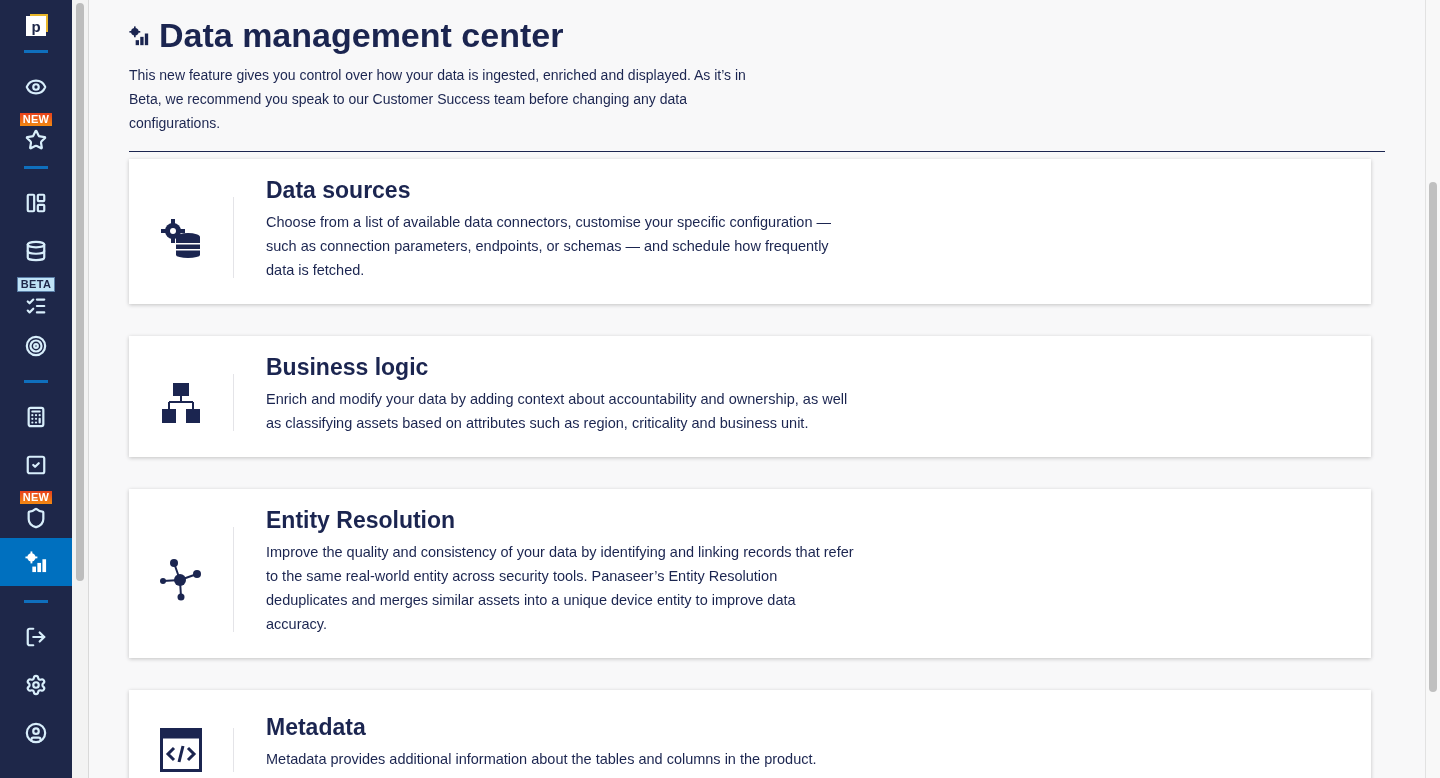 The image size is (1440, 778). What do you see at coordinates (36, 251) in the screenshot?
I see `database-icon` at bounding box center [36, 251].